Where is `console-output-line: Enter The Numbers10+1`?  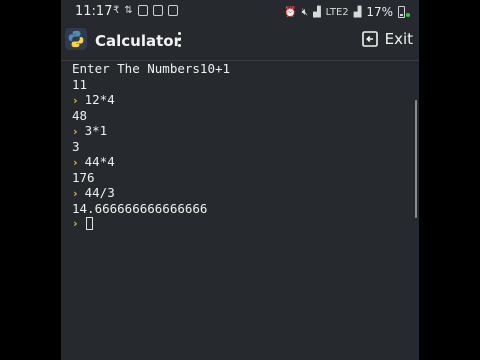 console-output-line: Enter The Numbers10+1 is located at coordinates (151, 68).